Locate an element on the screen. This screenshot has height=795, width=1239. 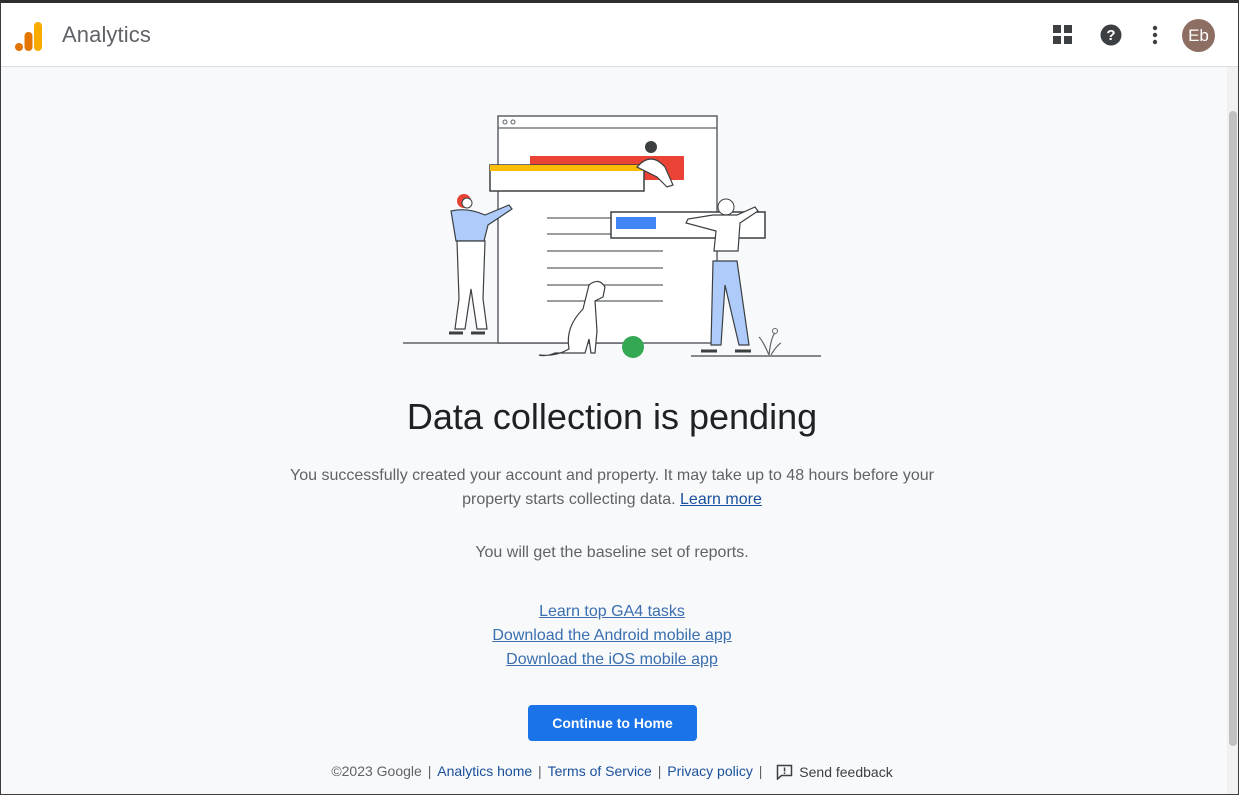
page-title: Data collection is pending is located at coordinates (612, 416).